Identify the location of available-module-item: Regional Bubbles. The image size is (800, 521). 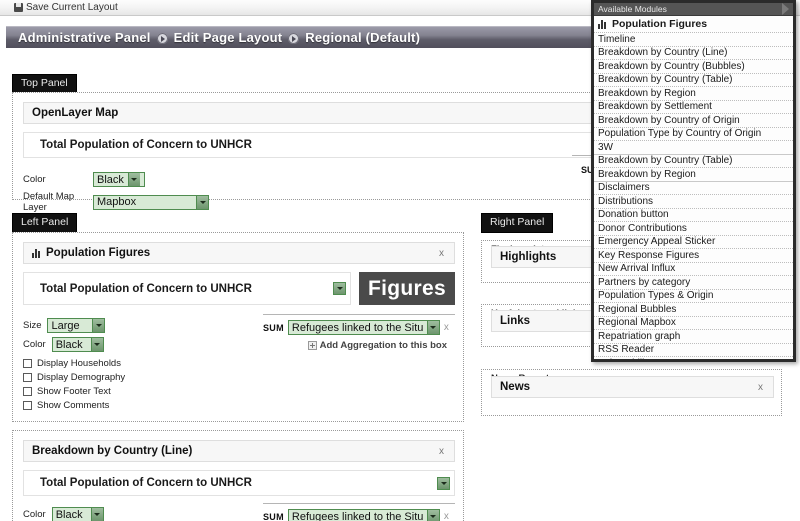
(693, 310).